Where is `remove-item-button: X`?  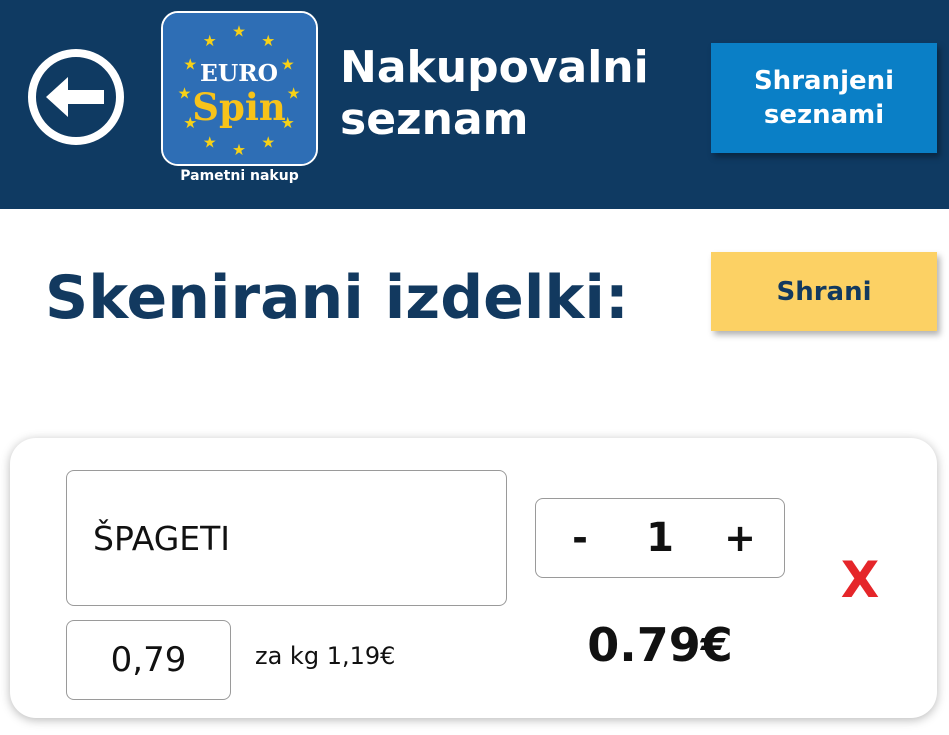
remove-item-button: X is located at coordinates (860, 580).